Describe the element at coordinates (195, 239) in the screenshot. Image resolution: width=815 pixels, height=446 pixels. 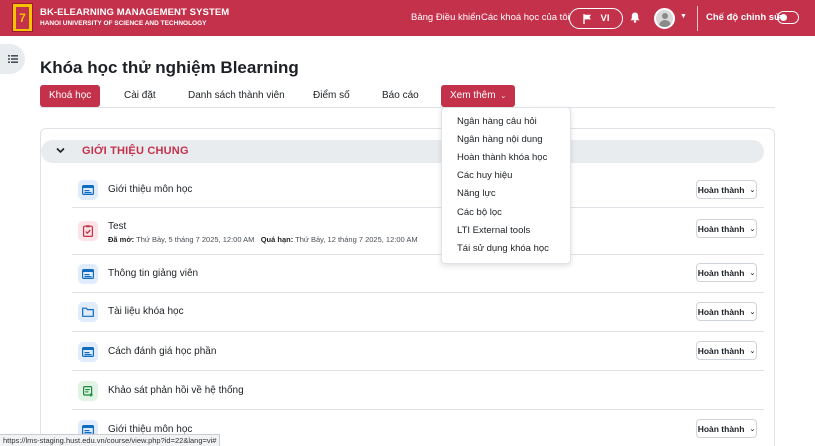
I see `open-date-value: Thứ Bảy, 5 tháng 7 2025, 12:00 AM` at that location.